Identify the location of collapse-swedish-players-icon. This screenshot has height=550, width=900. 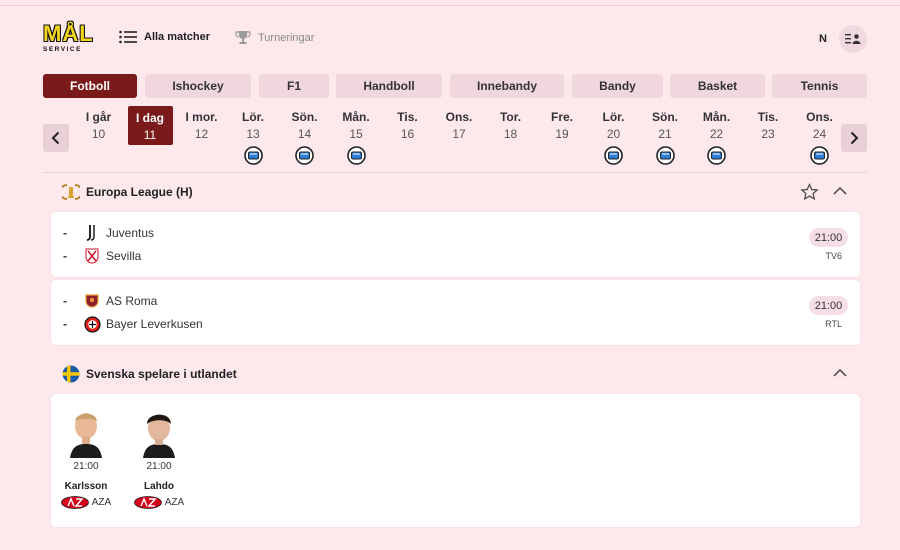
(840, 375).